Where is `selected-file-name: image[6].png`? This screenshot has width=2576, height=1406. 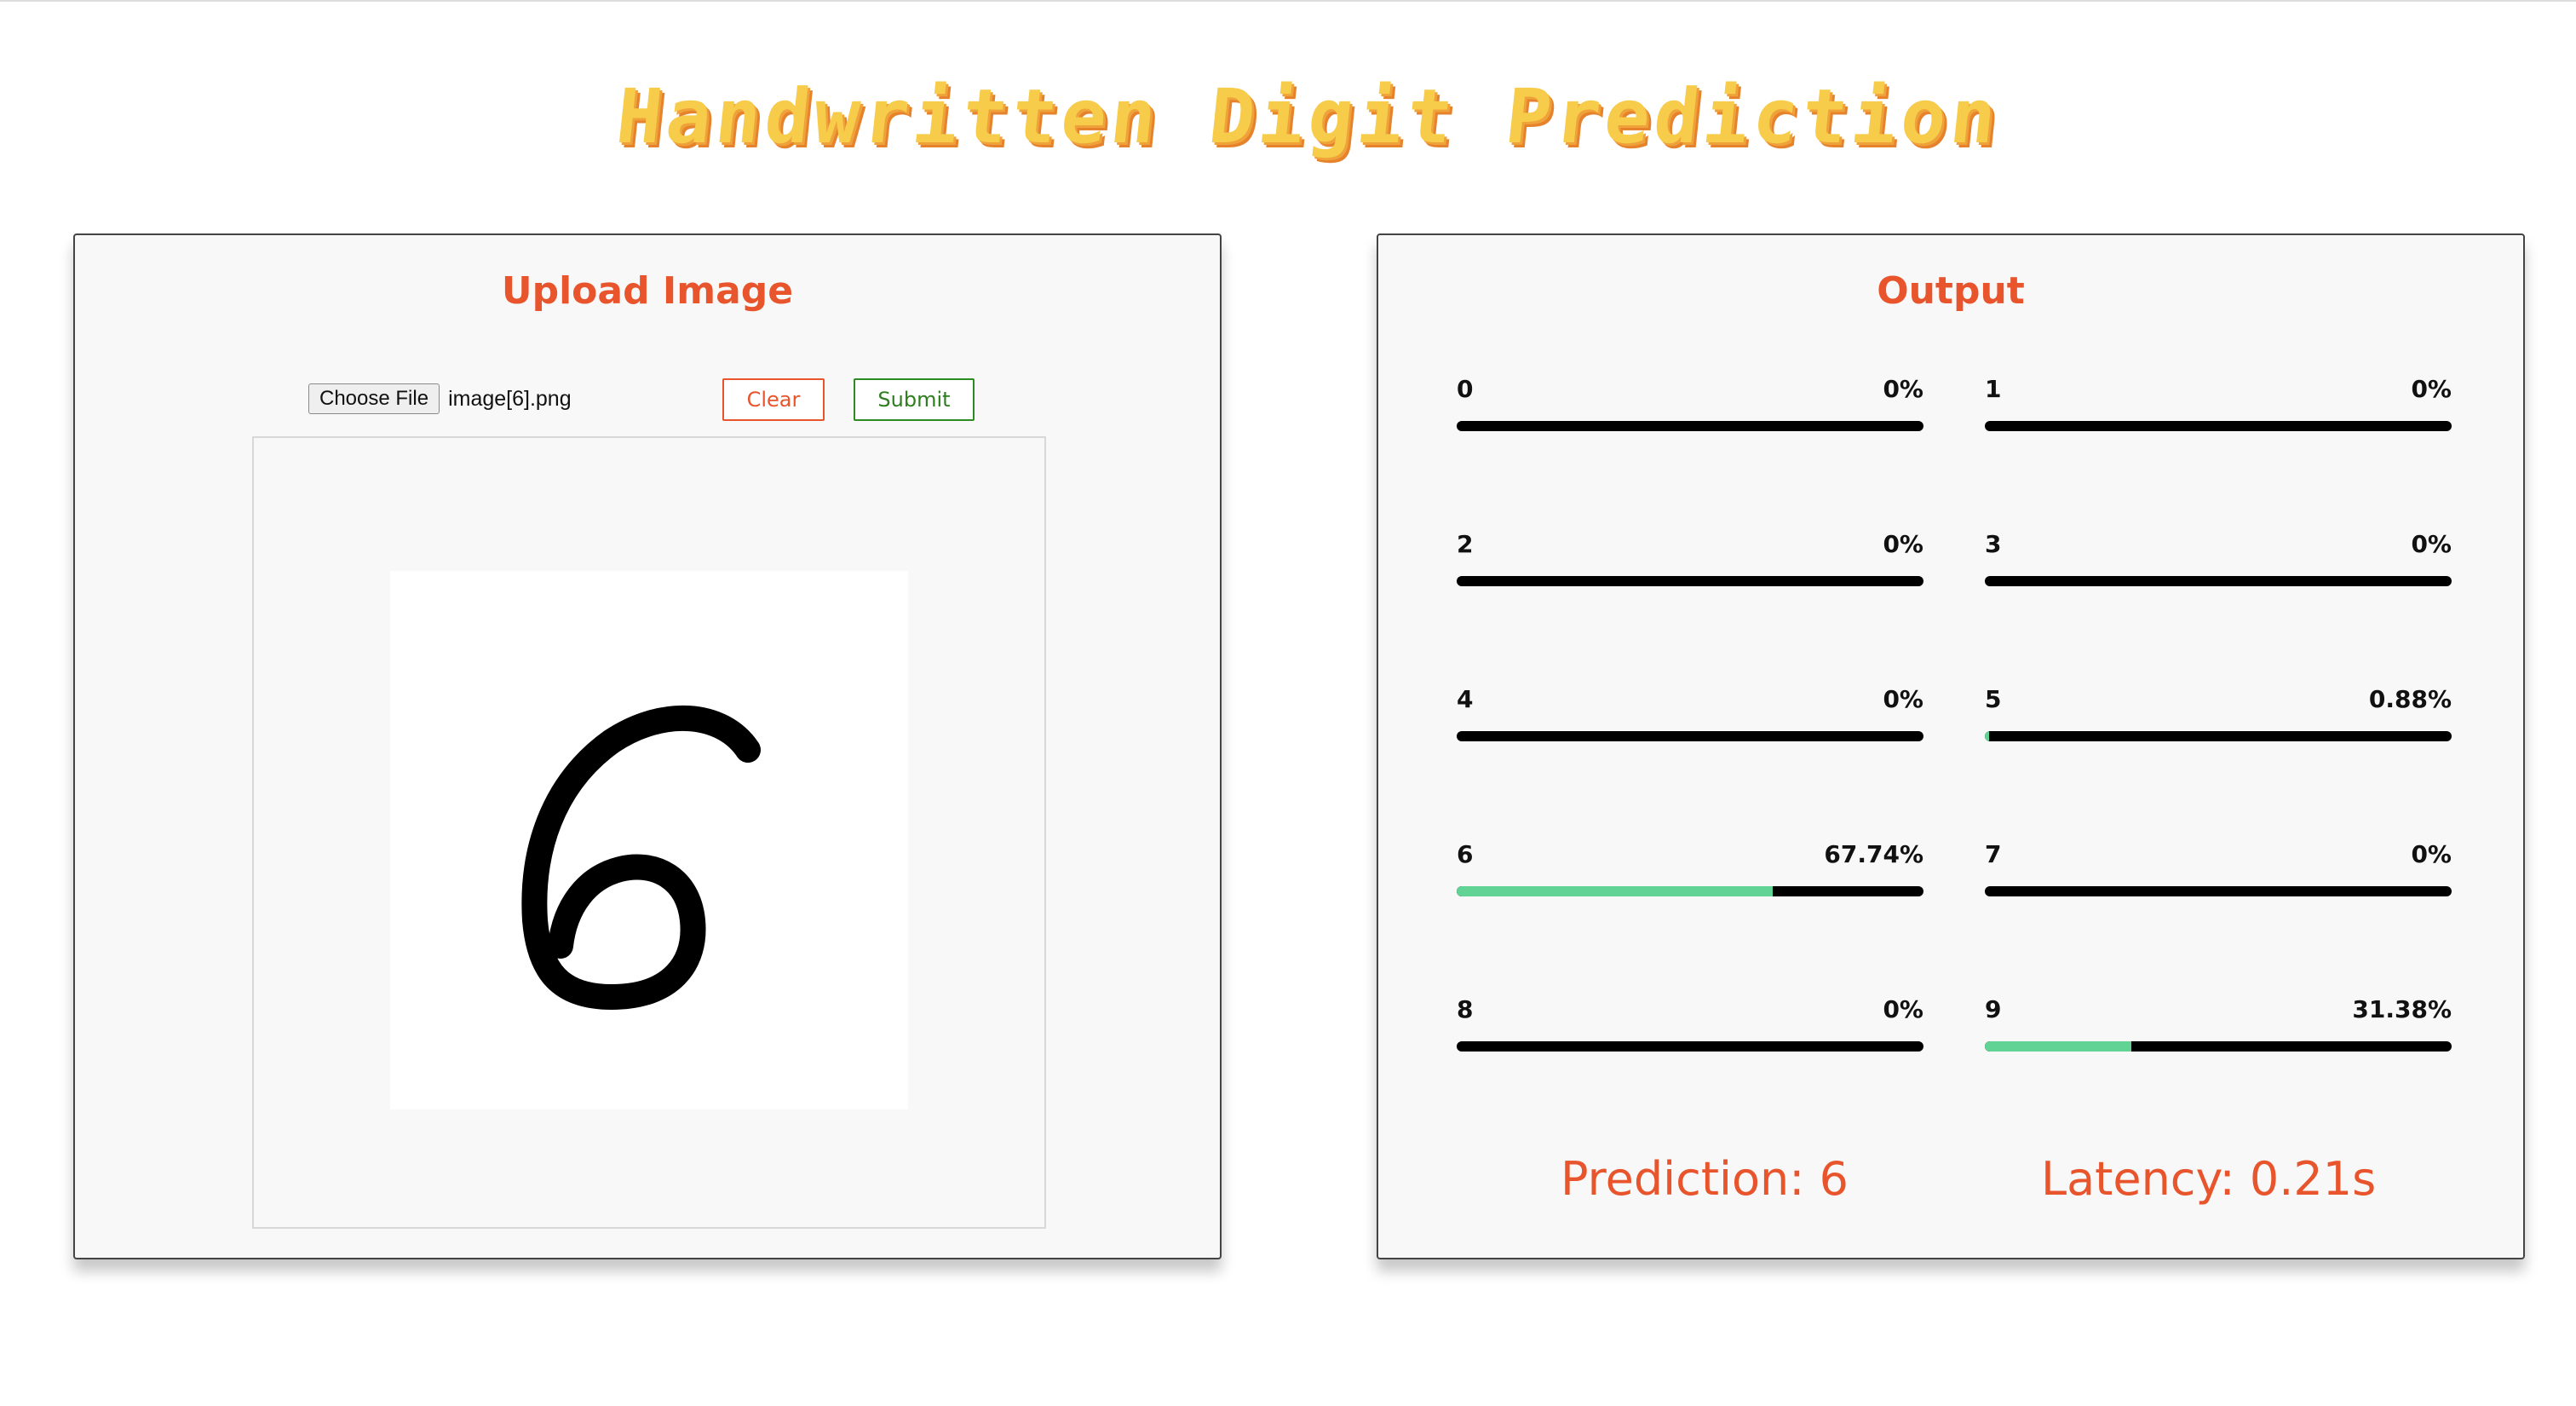
selected-file-name: image[6].png is located at coordinates (510, 398).